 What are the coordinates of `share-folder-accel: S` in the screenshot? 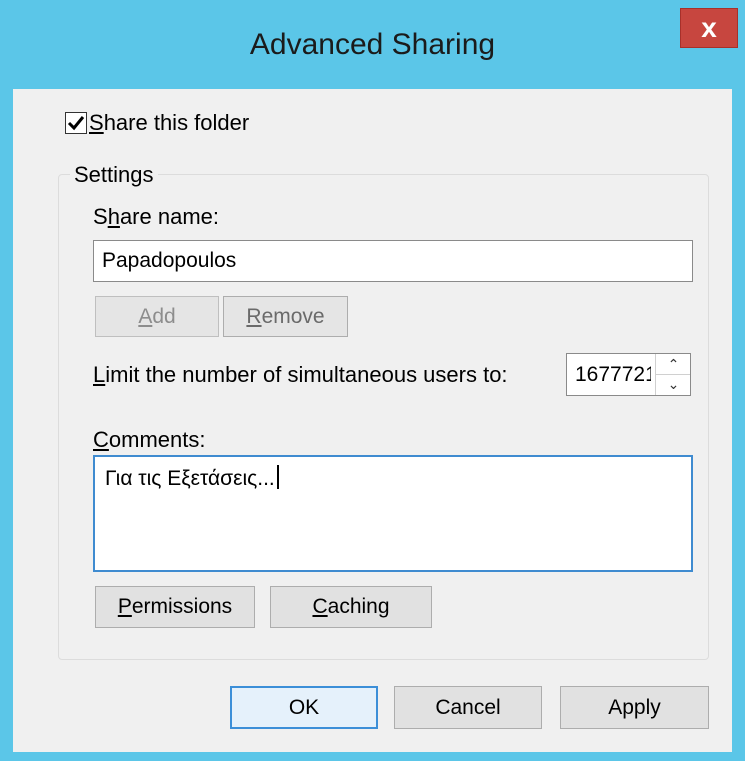 It's located at (96, 122).